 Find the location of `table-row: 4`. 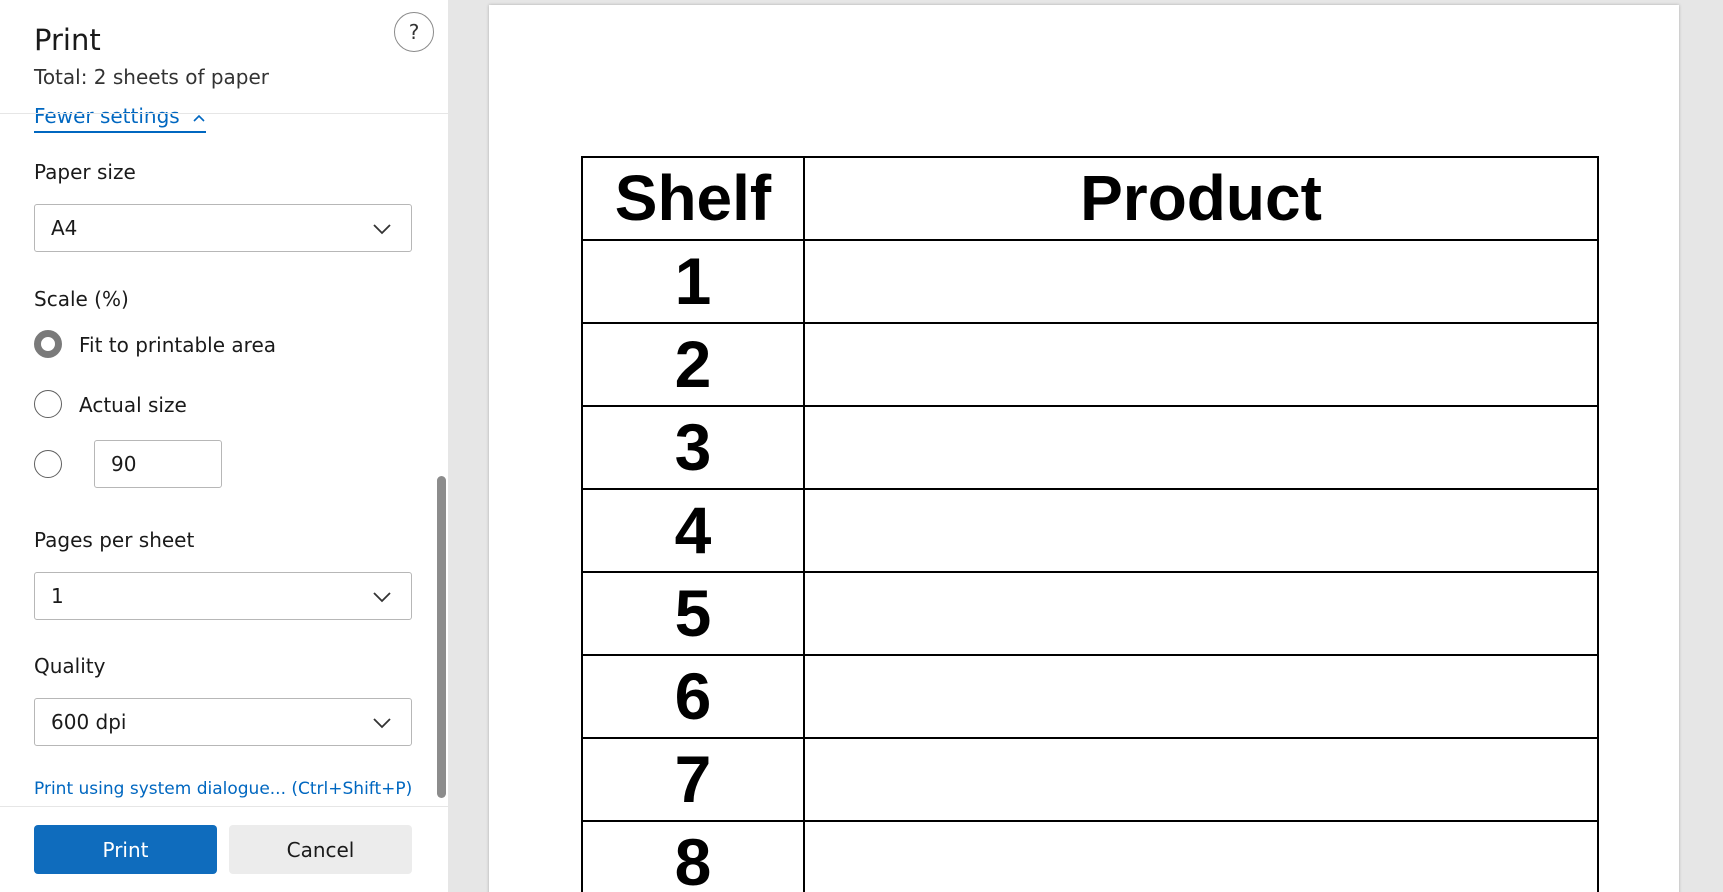

table-row: 4 is located at coordinates (1090, 530).